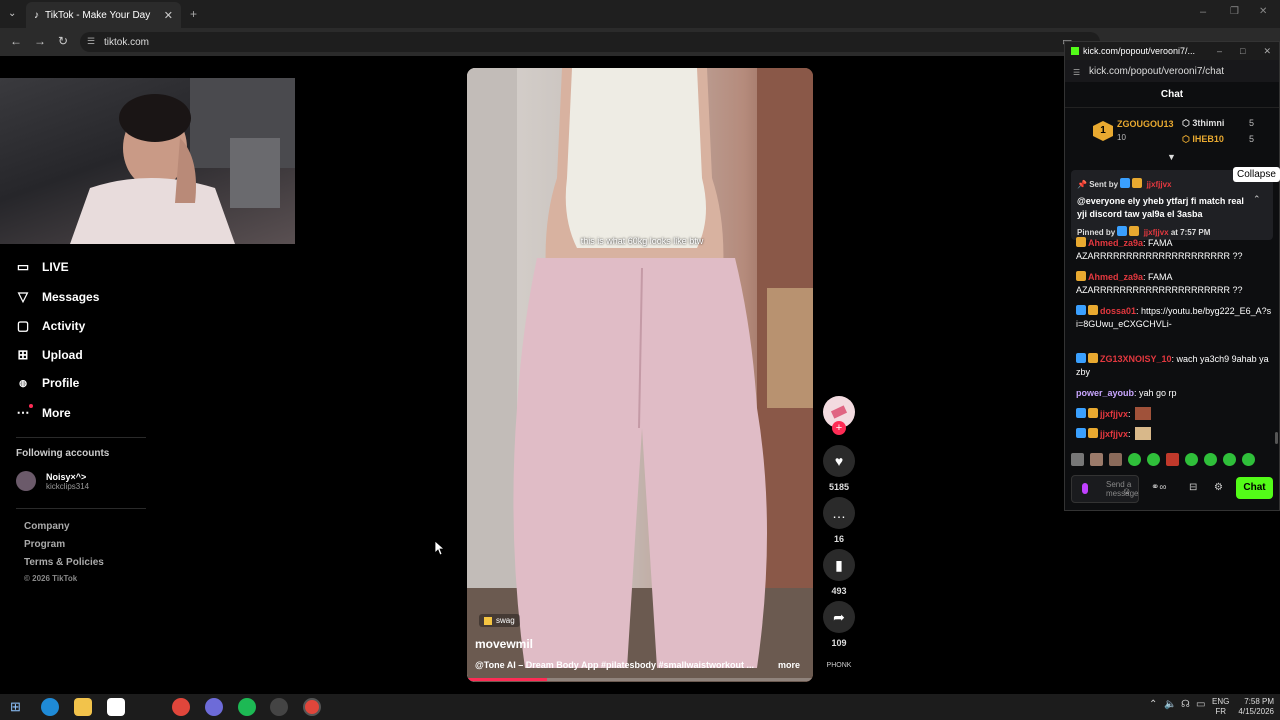 The height and width of the screenshot is (720, 1280). Describe the element at coordinates (1159, 487) in the screenshot. I see `points-icon: ⚭∞` at that location.